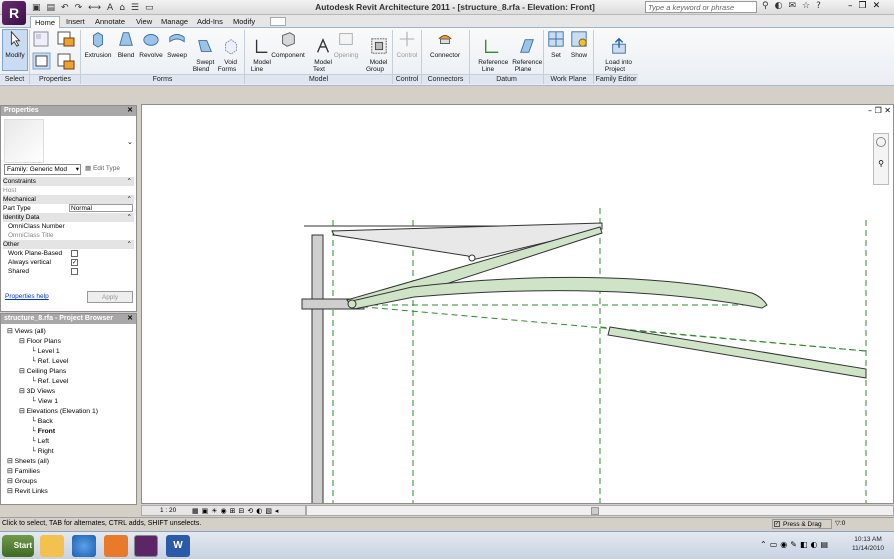  Describe the element at coordinates (41, 39) in the screenshot. I see `family-types-icon` at that location.